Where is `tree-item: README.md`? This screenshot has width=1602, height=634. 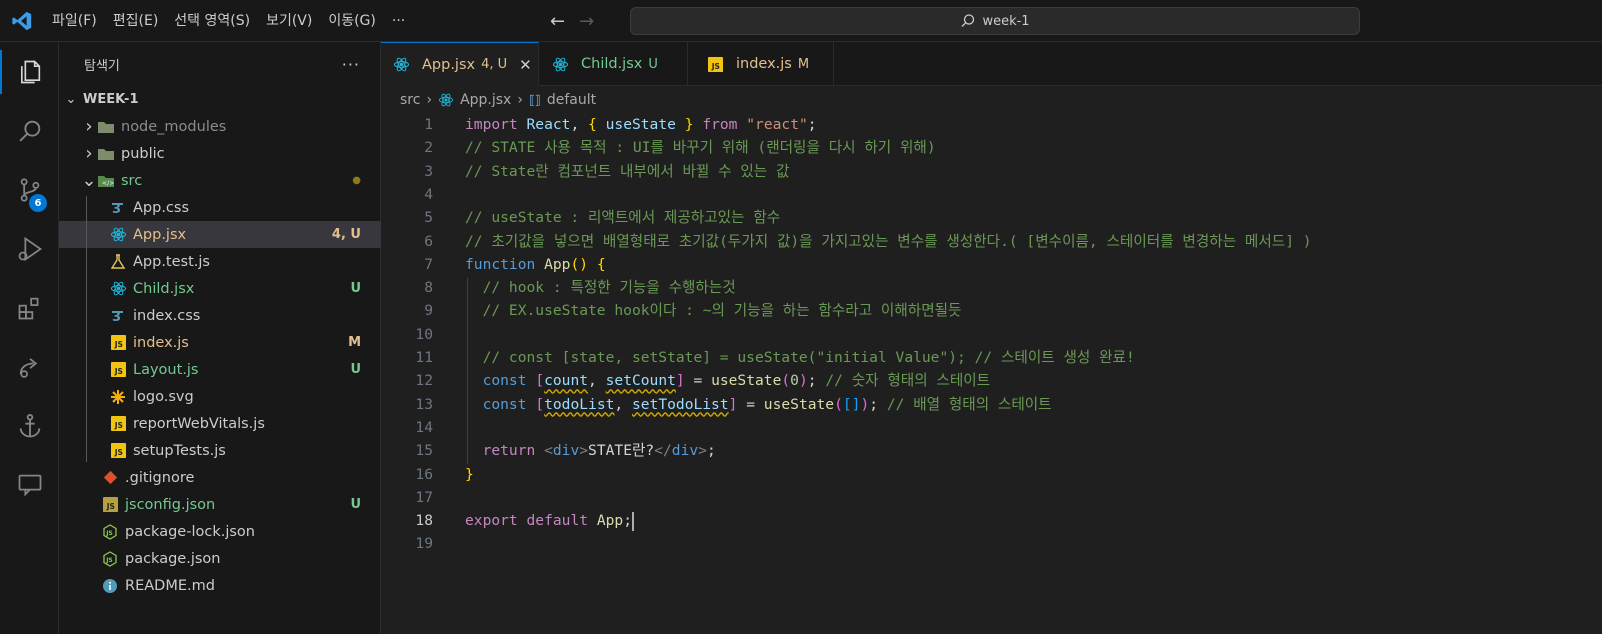
tree-item: README.md is located at coordinates (220, 585).